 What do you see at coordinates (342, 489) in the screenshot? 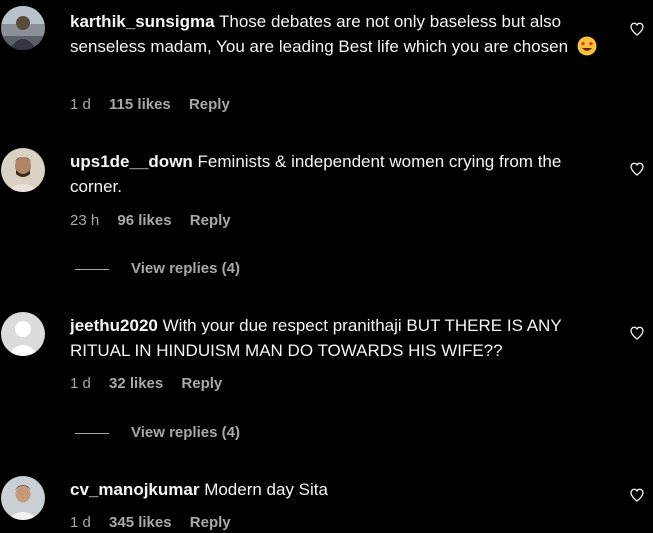
I see `comment-body: cv_manojkumar Modern day Sita` at bounding box center [342, 489].